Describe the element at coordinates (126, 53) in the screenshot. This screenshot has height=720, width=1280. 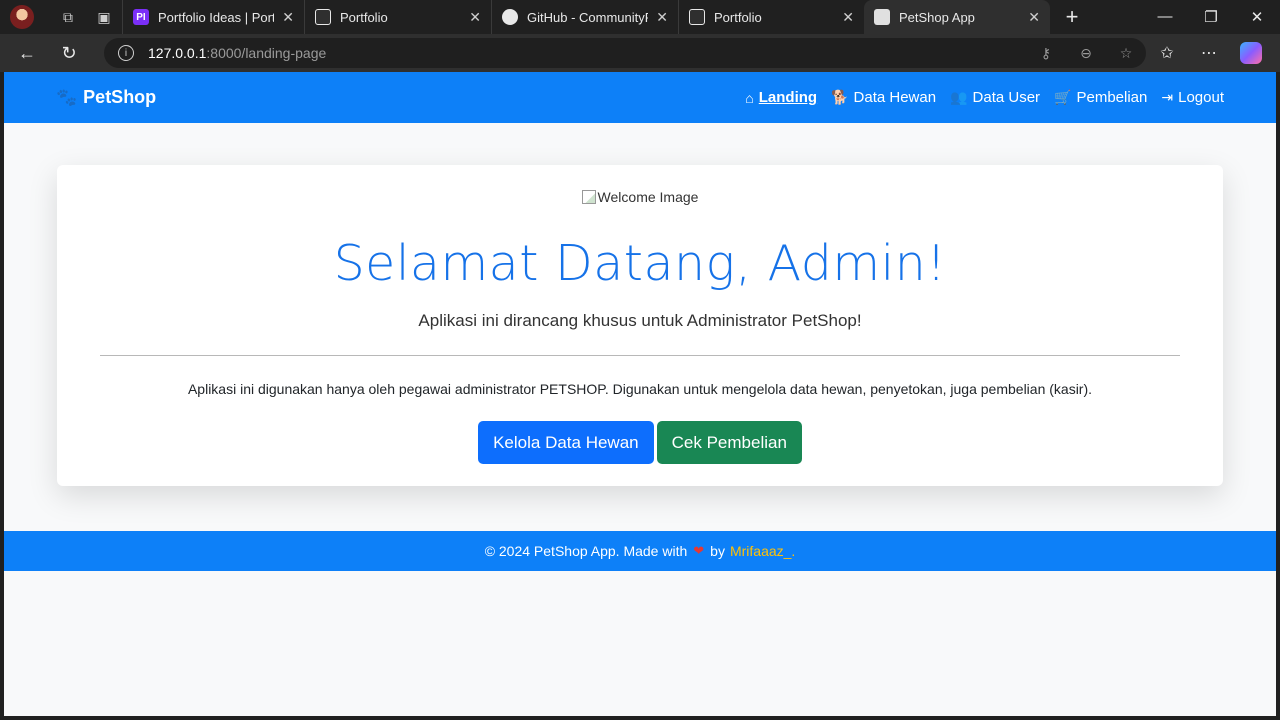
I see `site-info-icon: i` at that location.